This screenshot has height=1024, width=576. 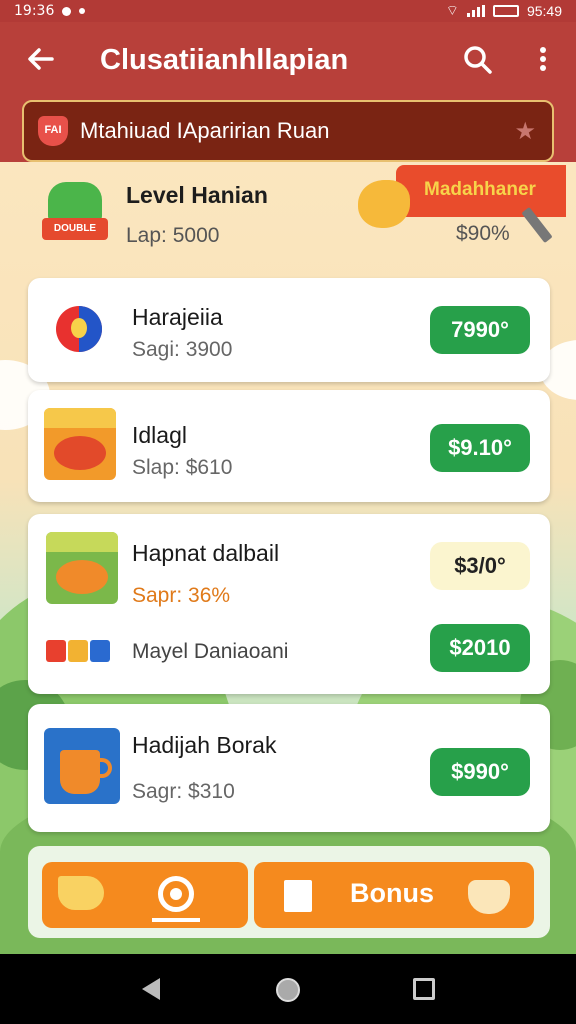 What do you see at coordinates (489, 897) in the screenshot?
I see `trophy-icon` at bounding box center [489, 897].